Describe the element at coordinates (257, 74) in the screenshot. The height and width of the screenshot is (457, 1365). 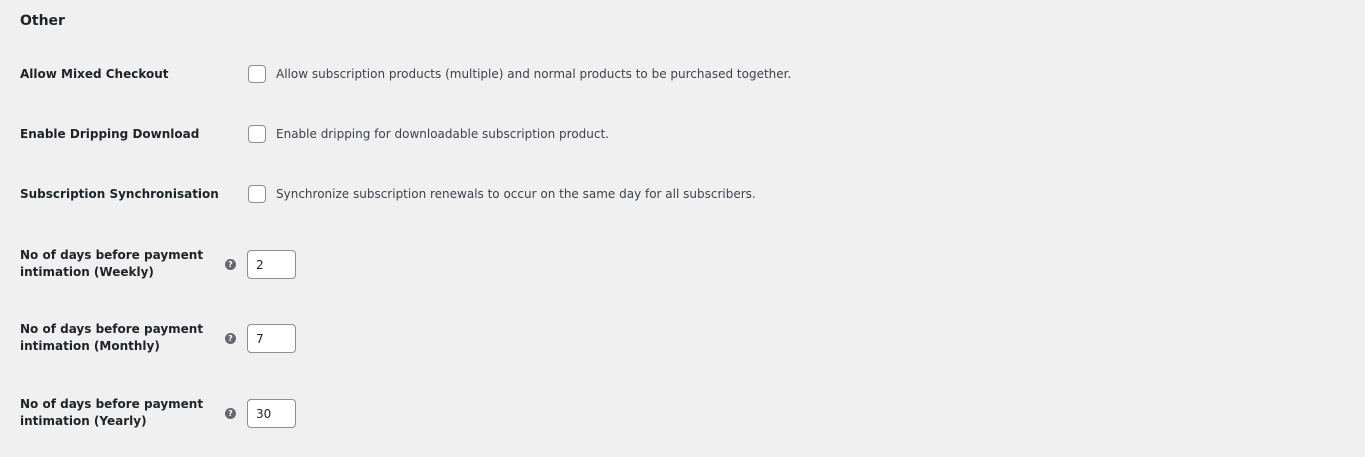
I see `mixed-checkout-checkbox` at that location.